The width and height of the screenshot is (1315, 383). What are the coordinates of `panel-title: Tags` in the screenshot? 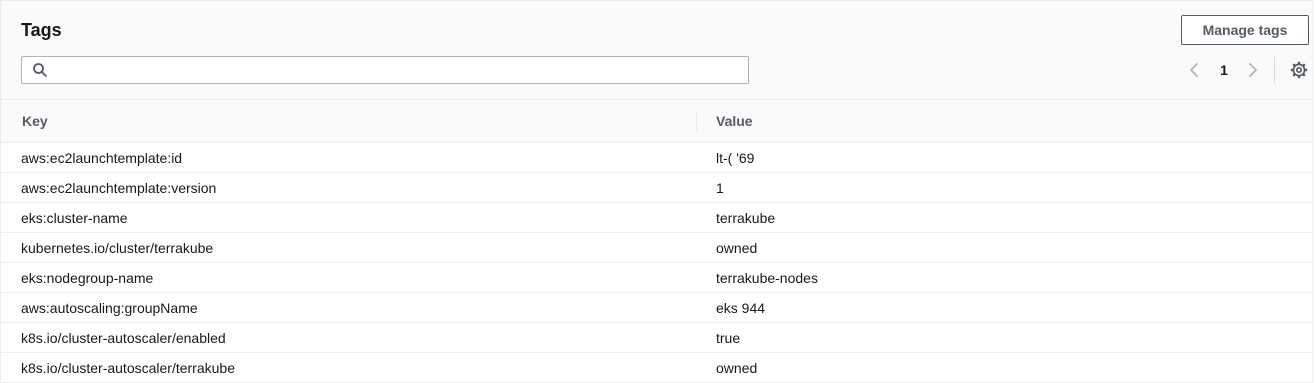 It's located at (41, 30).